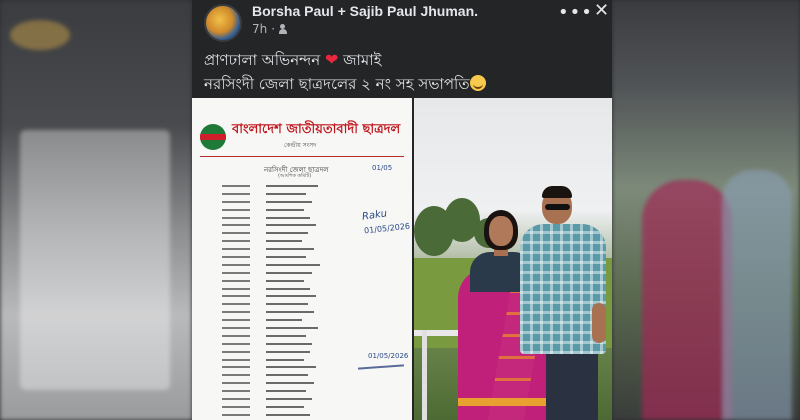  I want to click on chhatra-dal-logo-icon, so click(213, 137).